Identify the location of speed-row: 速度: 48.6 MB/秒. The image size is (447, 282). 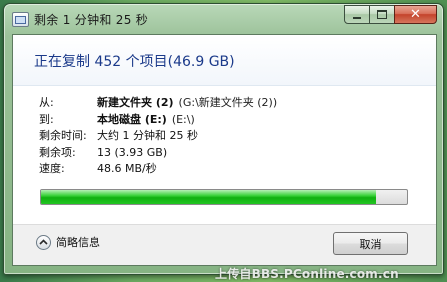
(158, 169).